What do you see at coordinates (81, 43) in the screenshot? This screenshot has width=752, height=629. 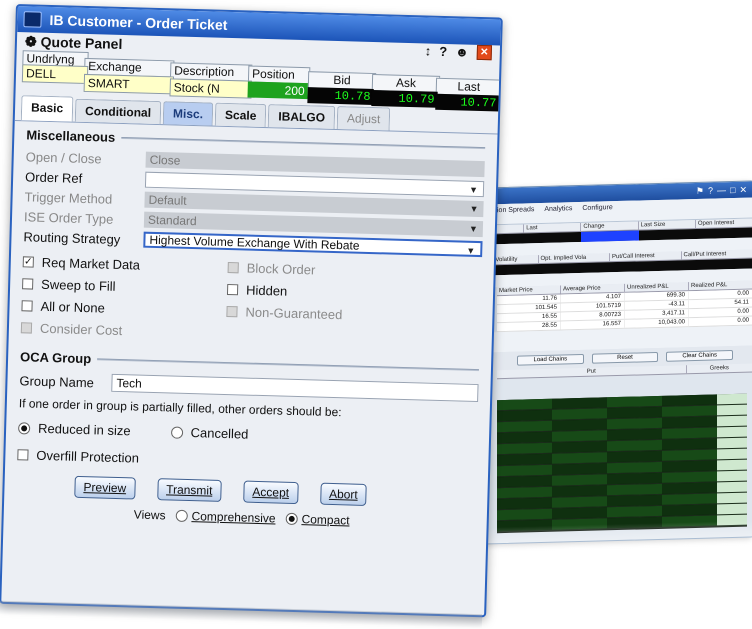 I see `quote-panel-title: Quote Panel` at bounding box center [81, 43].